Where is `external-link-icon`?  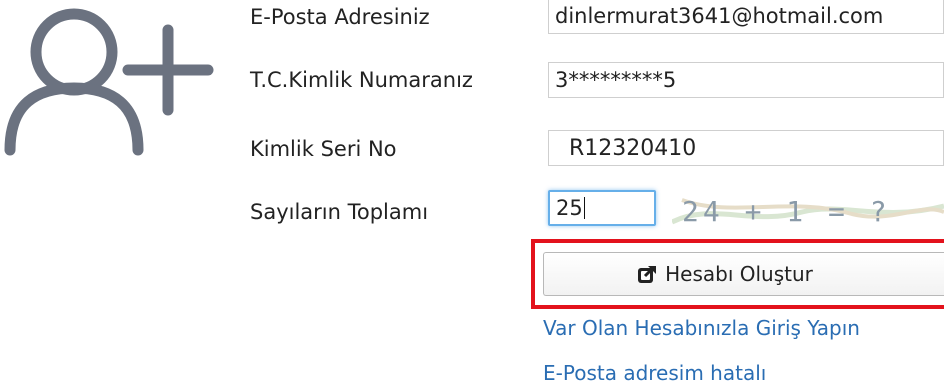
external-link-icon is located at coordinates (647, 274).